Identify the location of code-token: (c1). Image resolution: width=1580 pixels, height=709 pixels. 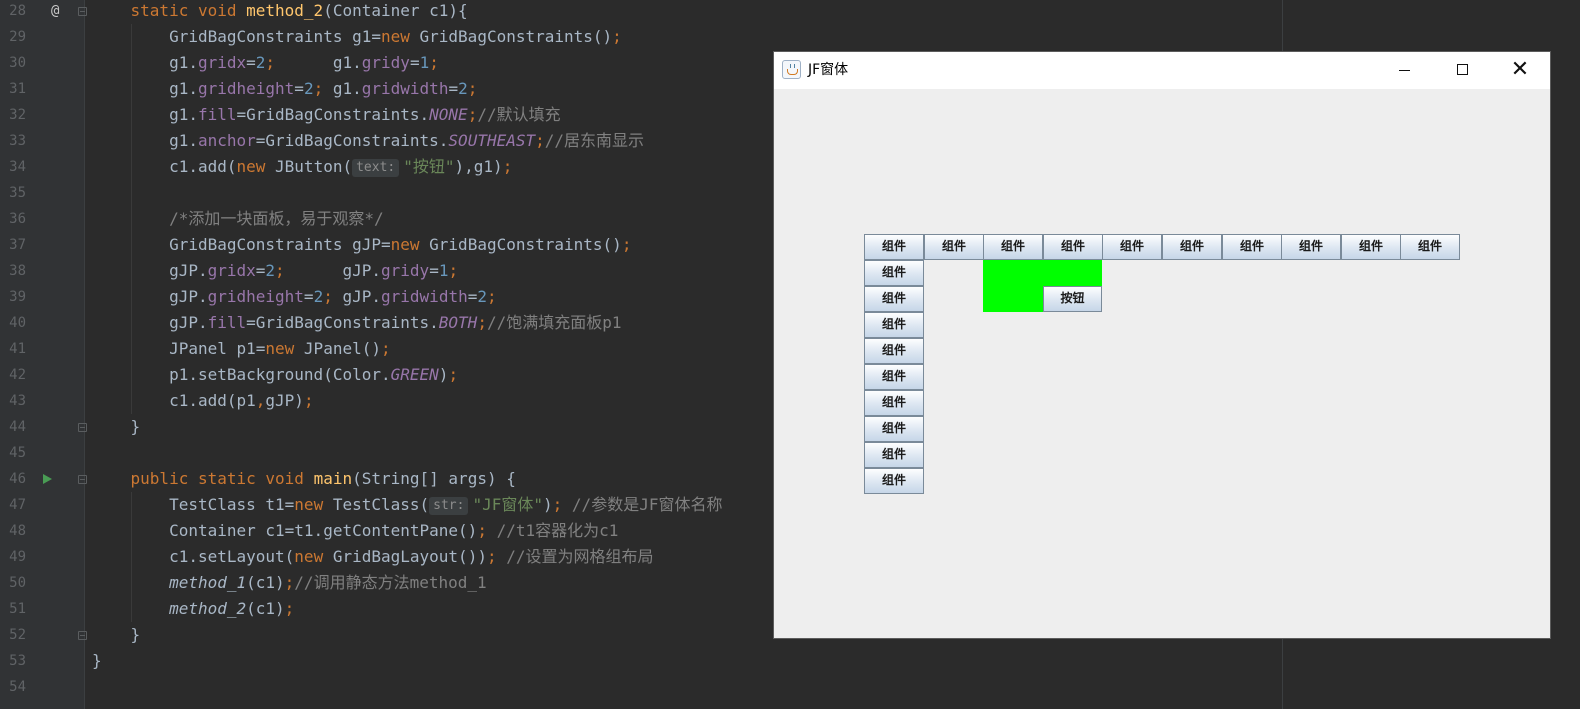
(265, 608).